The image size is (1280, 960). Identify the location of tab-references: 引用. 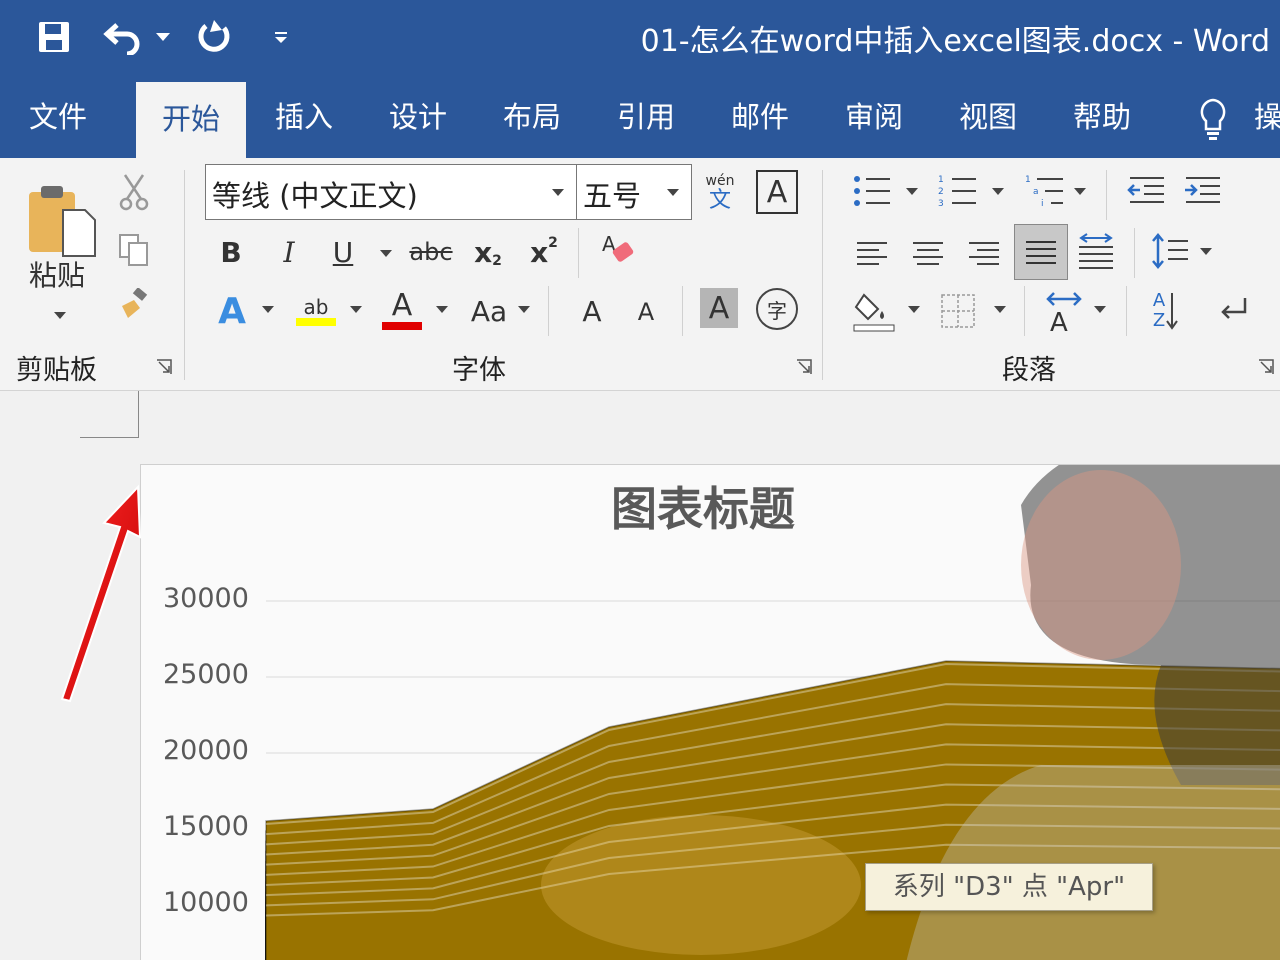
(646, 119).